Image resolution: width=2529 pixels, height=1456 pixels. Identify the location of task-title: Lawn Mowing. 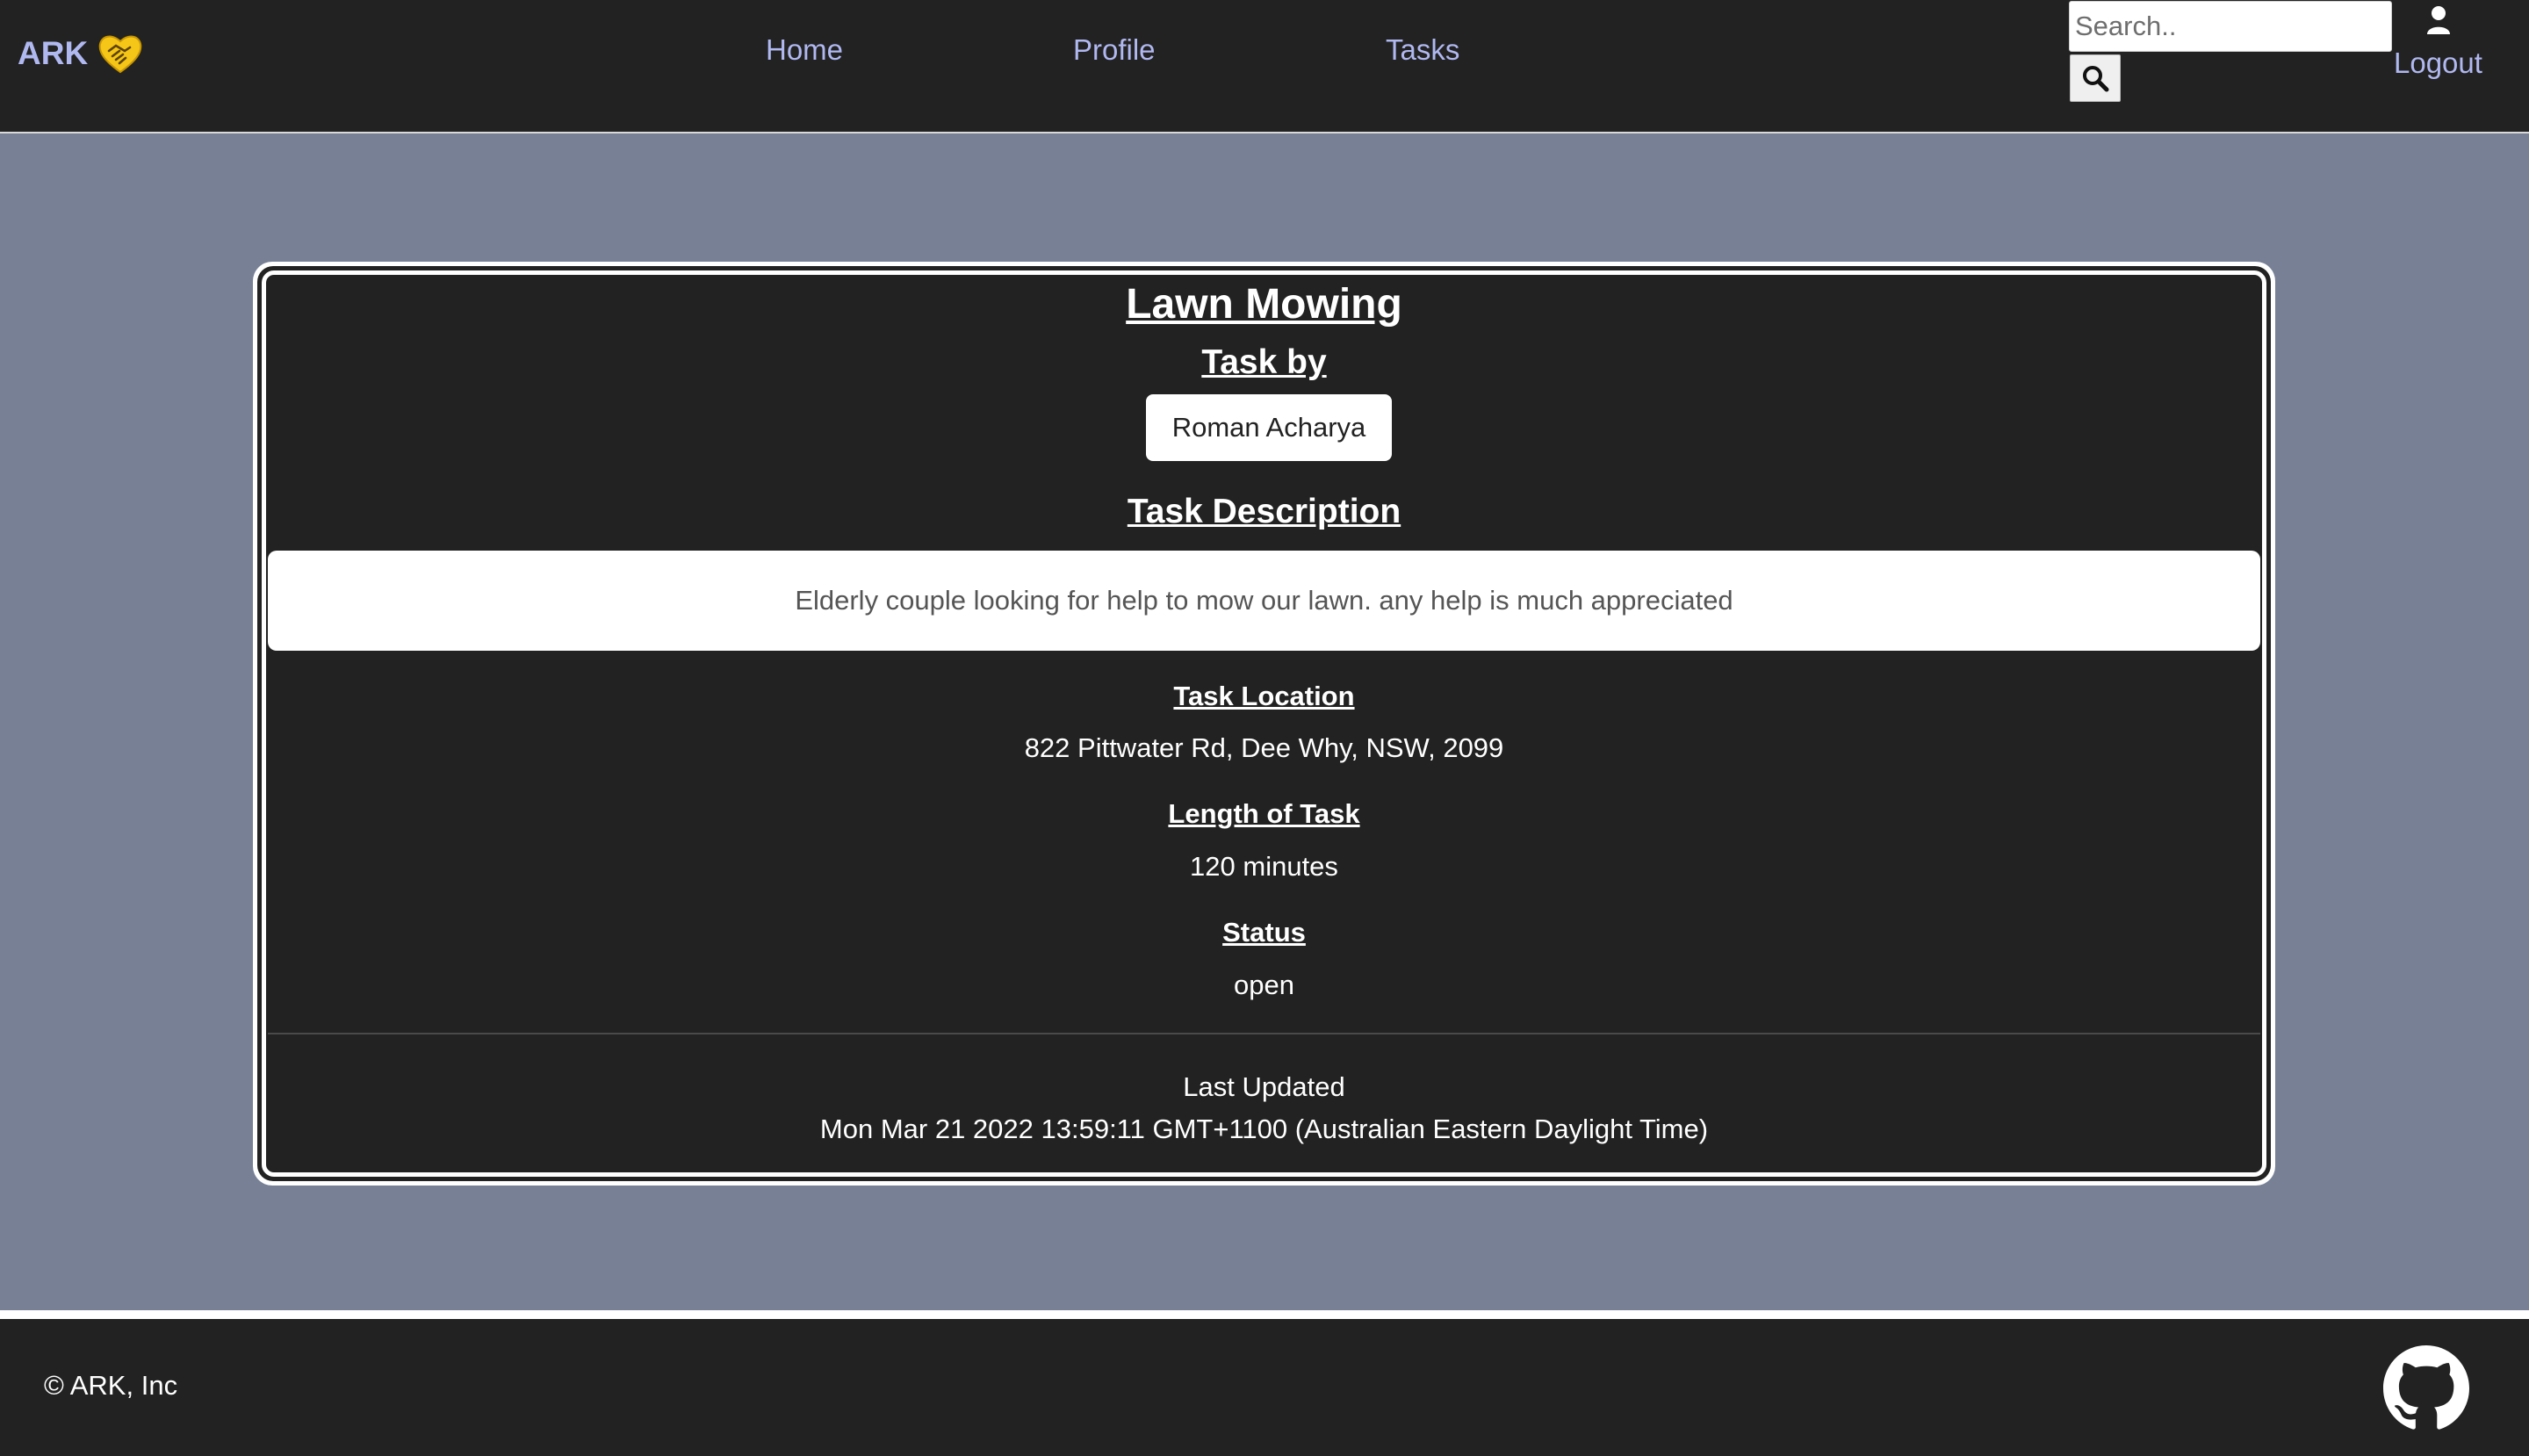
(1264, 304).